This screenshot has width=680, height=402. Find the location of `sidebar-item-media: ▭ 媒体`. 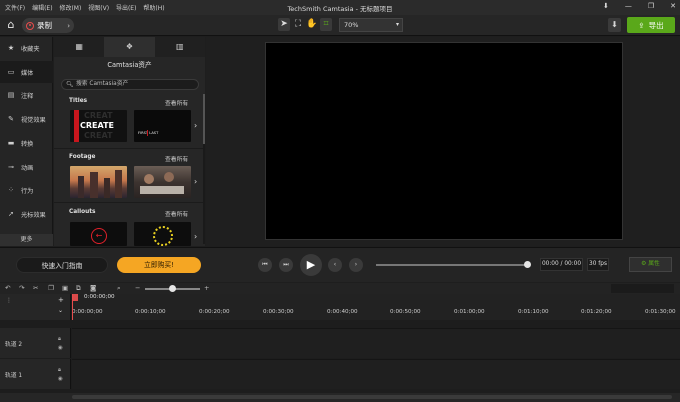

sidebar-item-media: ▭ 媒体 is located at coordinates (26, 72).